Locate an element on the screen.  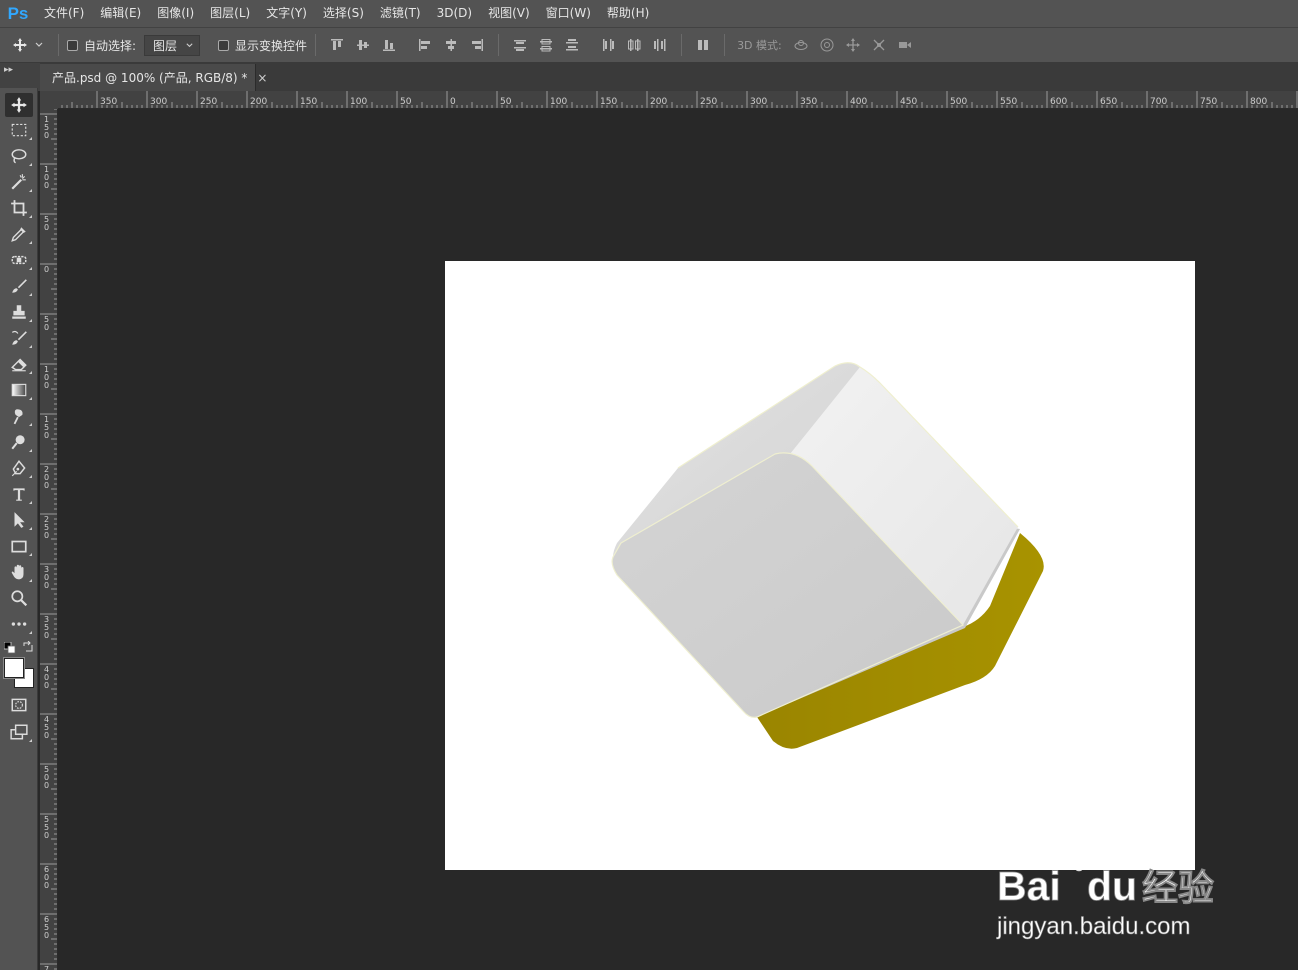
show-transform-checkbox is located at coordinates (224, 45).